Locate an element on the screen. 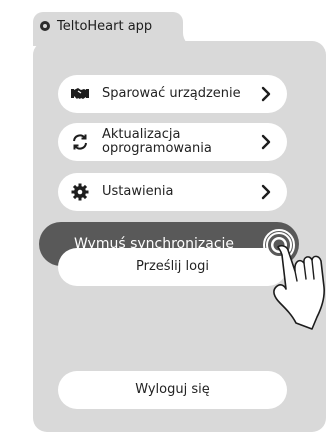  send-logs-button: Prześlij logi is located at coordinates (172, 267).